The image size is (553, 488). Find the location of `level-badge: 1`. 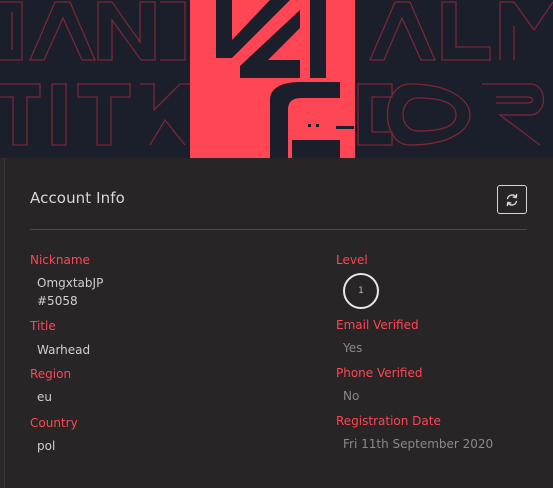

level-badge: 1 is located at coordinates (361, 291).